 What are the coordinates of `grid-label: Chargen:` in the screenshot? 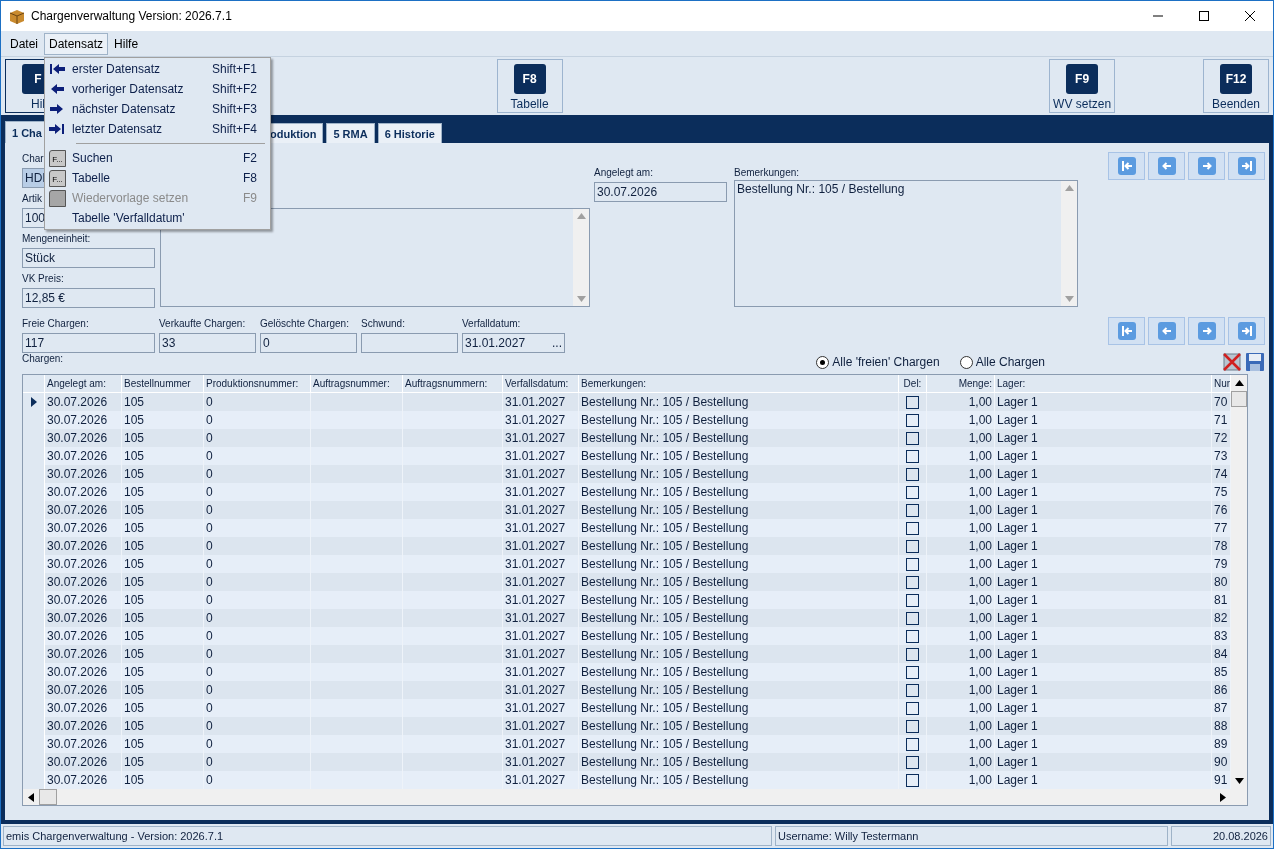 It's located at (43, 359).